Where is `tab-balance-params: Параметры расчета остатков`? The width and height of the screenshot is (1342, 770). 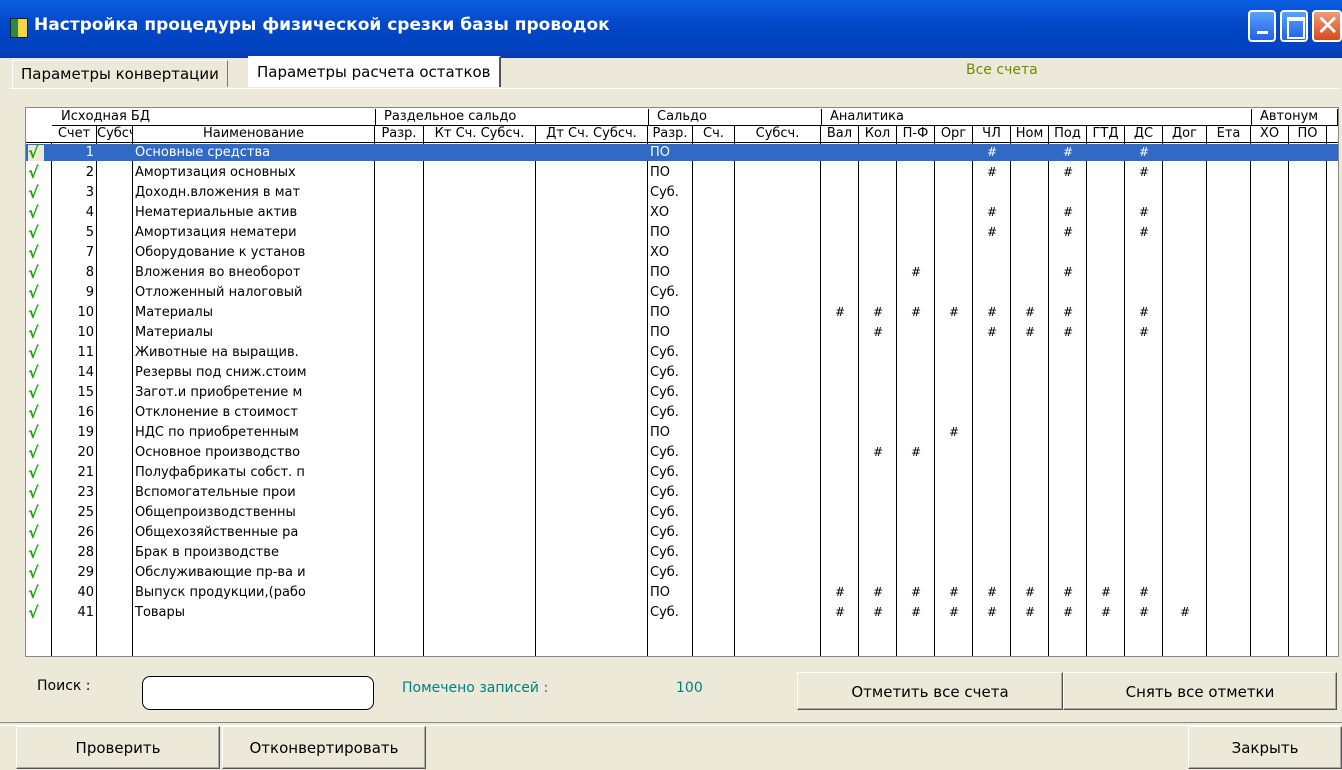
tab-balance-params: Параметры расчета остатков is located at coordinates (374, 71).